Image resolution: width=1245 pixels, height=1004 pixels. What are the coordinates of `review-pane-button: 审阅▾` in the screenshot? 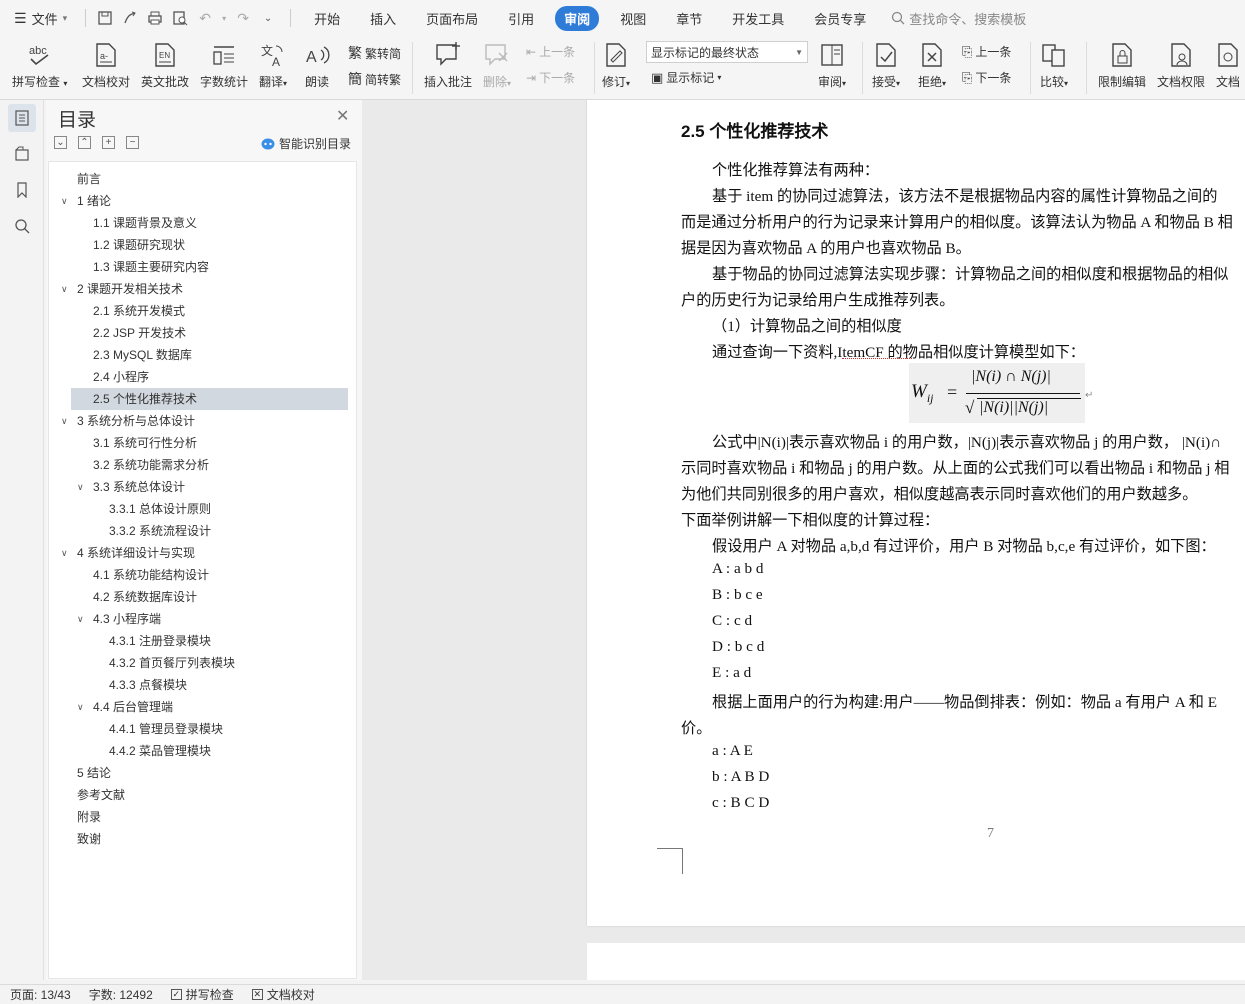 It's located at (832, 65).